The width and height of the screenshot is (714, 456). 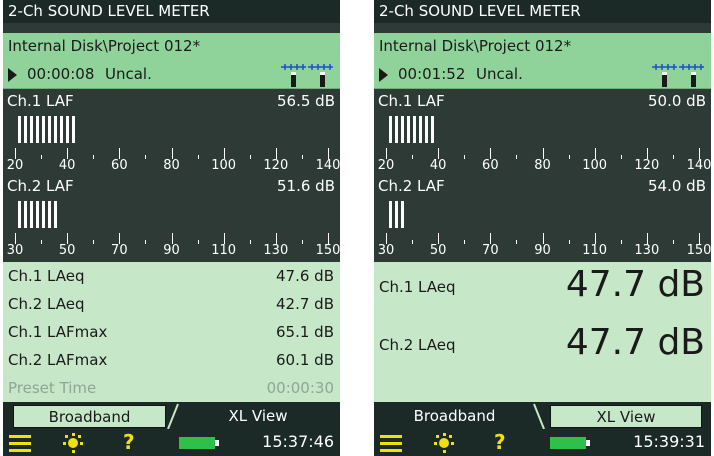 I want to click on elapsed-time: 00:00:08, so click(x=61, y=74).